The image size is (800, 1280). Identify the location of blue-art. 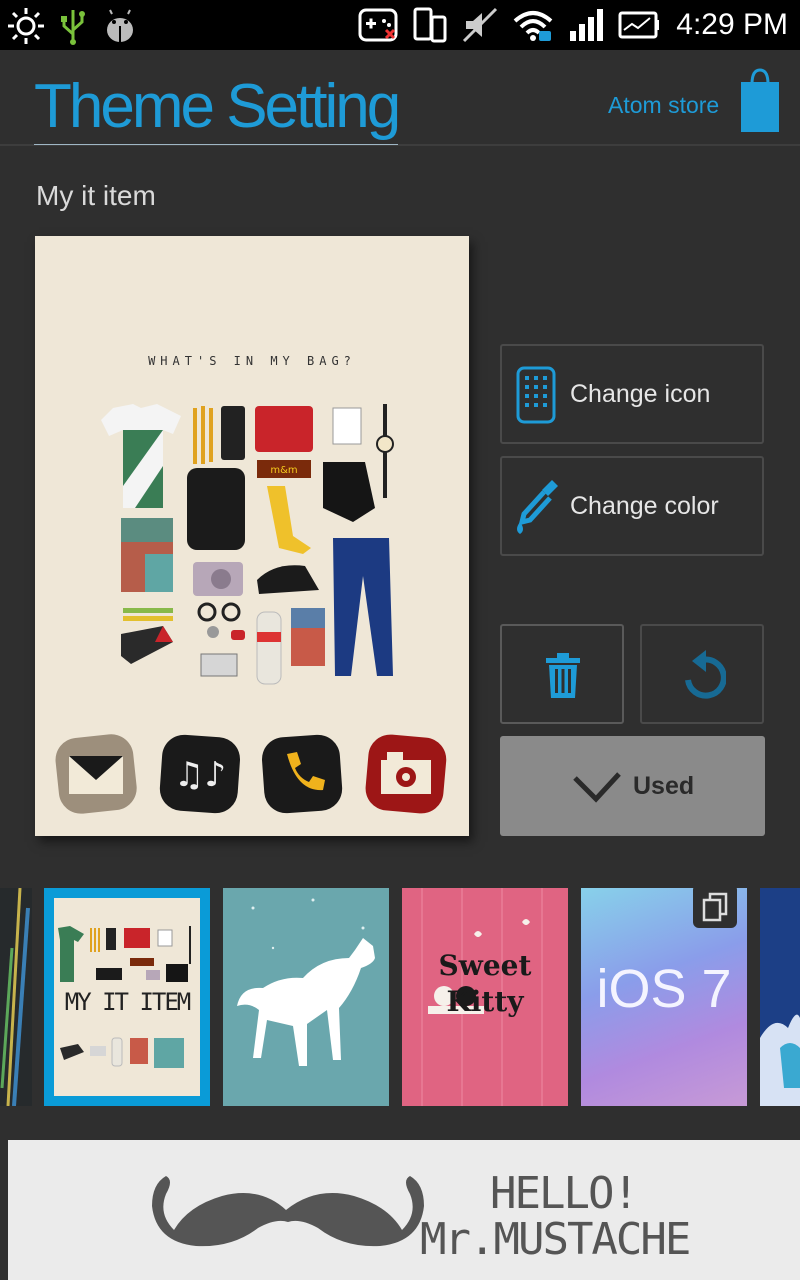
(780, 1060).